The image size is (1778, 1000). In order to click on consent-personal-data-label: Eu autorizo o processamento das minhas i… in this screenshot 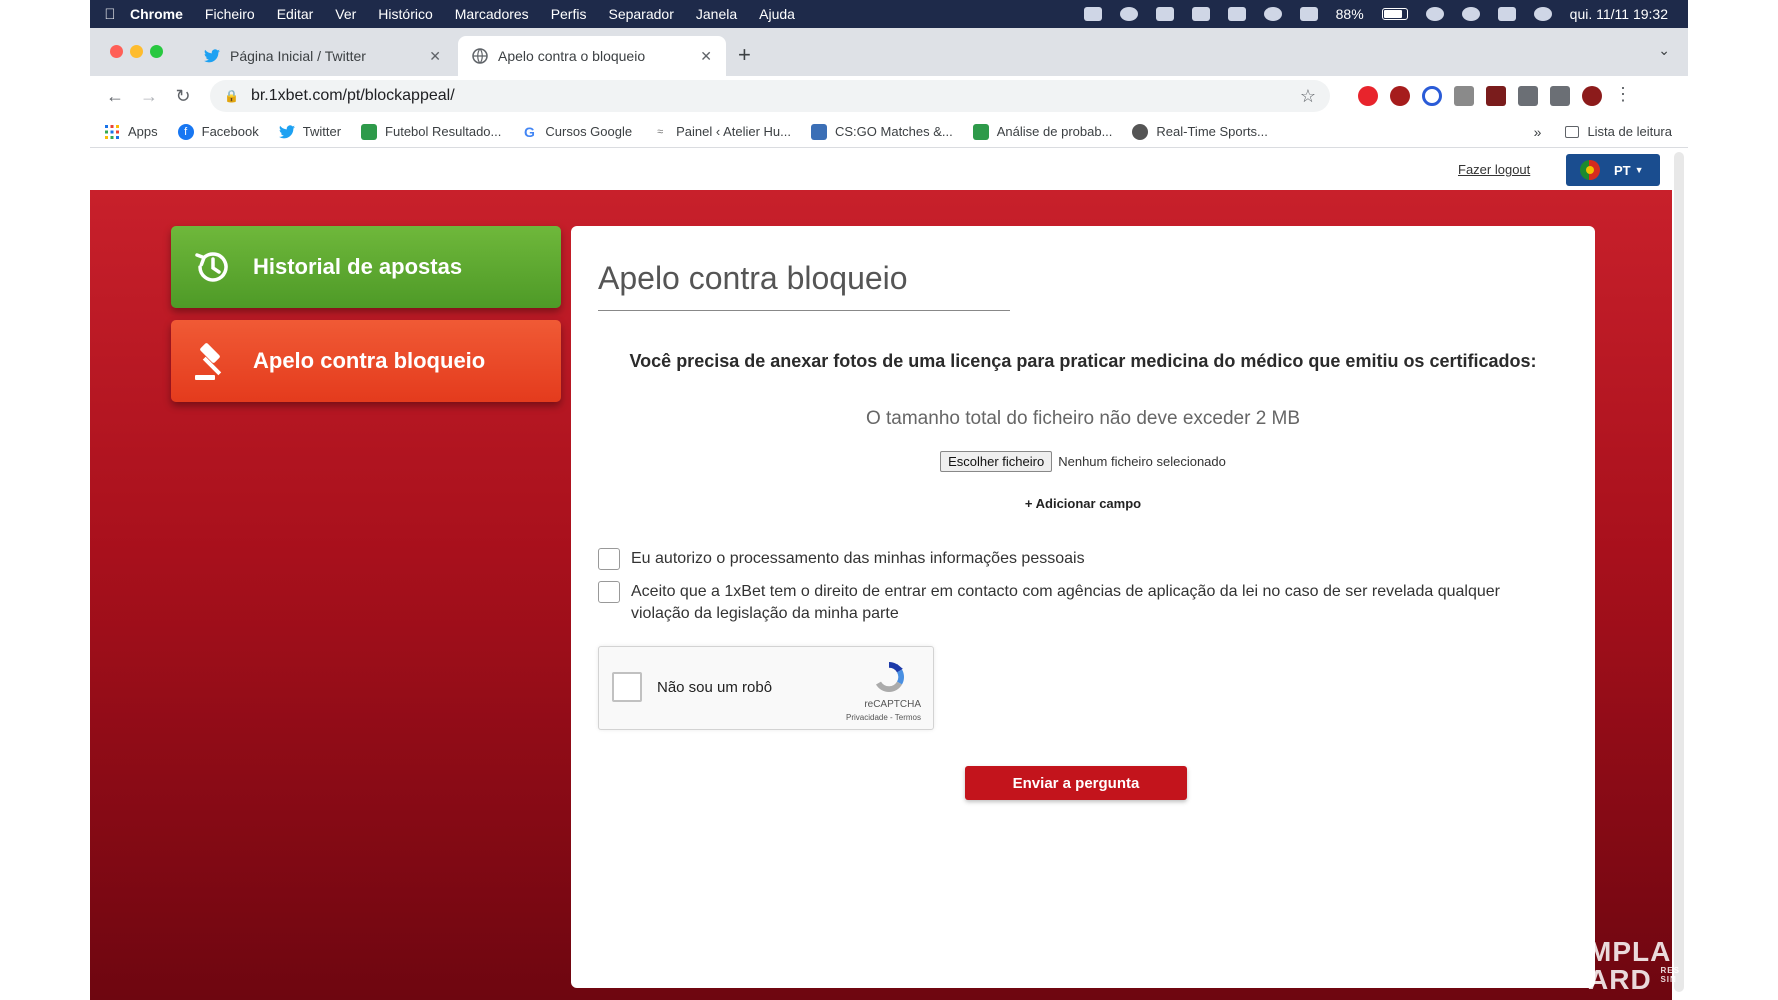, I will do `click(858, 558)`.